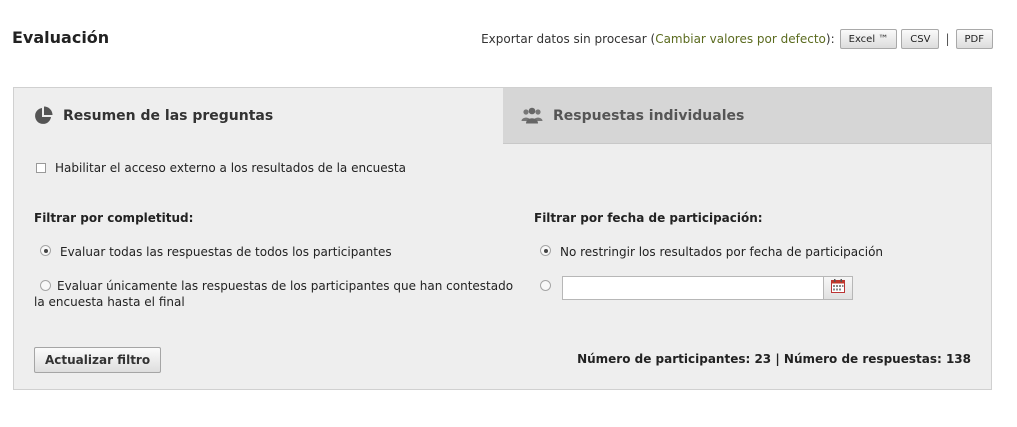  What do you see at coordinates (168, 116) in the screenshot?
I see `tab-label: Resumen de las preguntas` at bounding box center [168, 116].